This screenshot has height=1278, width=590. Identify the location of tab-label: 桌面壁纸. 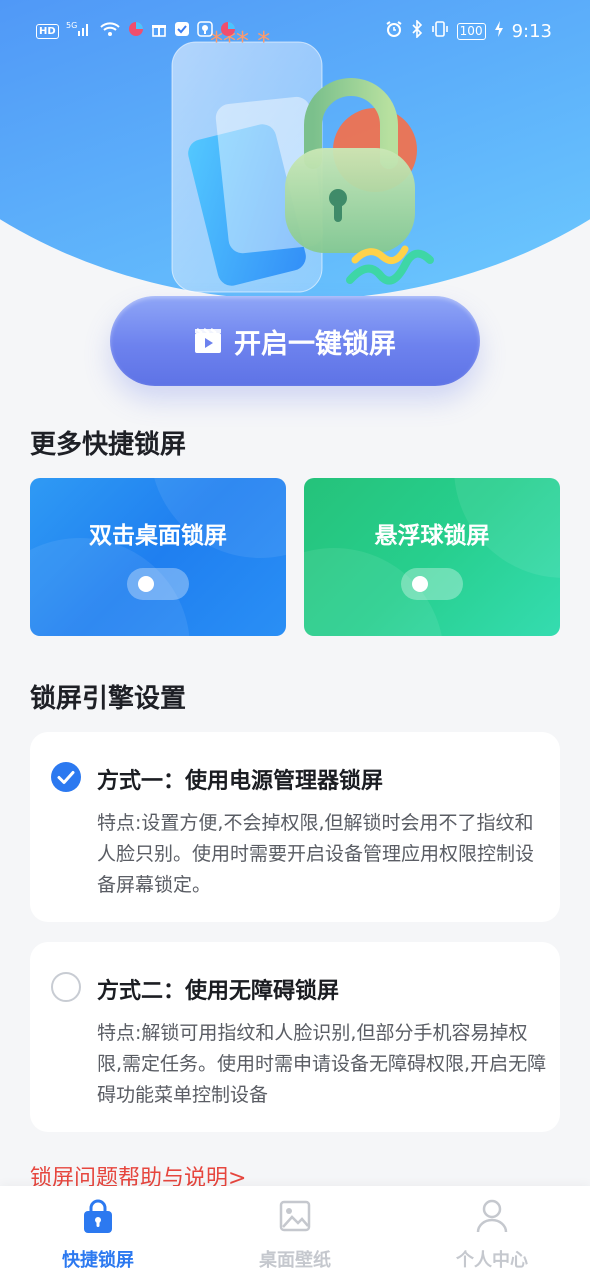
(295, 1260).